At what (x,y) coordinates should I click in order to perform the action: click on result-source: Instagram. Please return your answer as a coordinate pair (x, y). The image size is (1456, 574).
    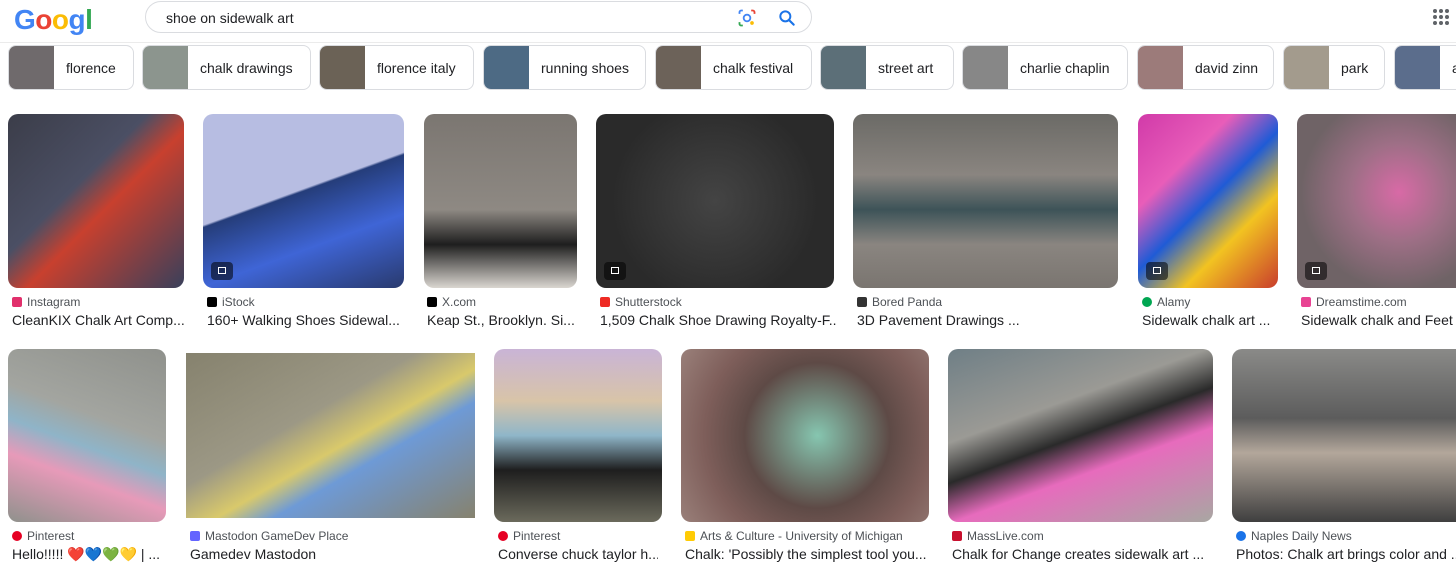
    Looking at the image, I should click on (46, 302).